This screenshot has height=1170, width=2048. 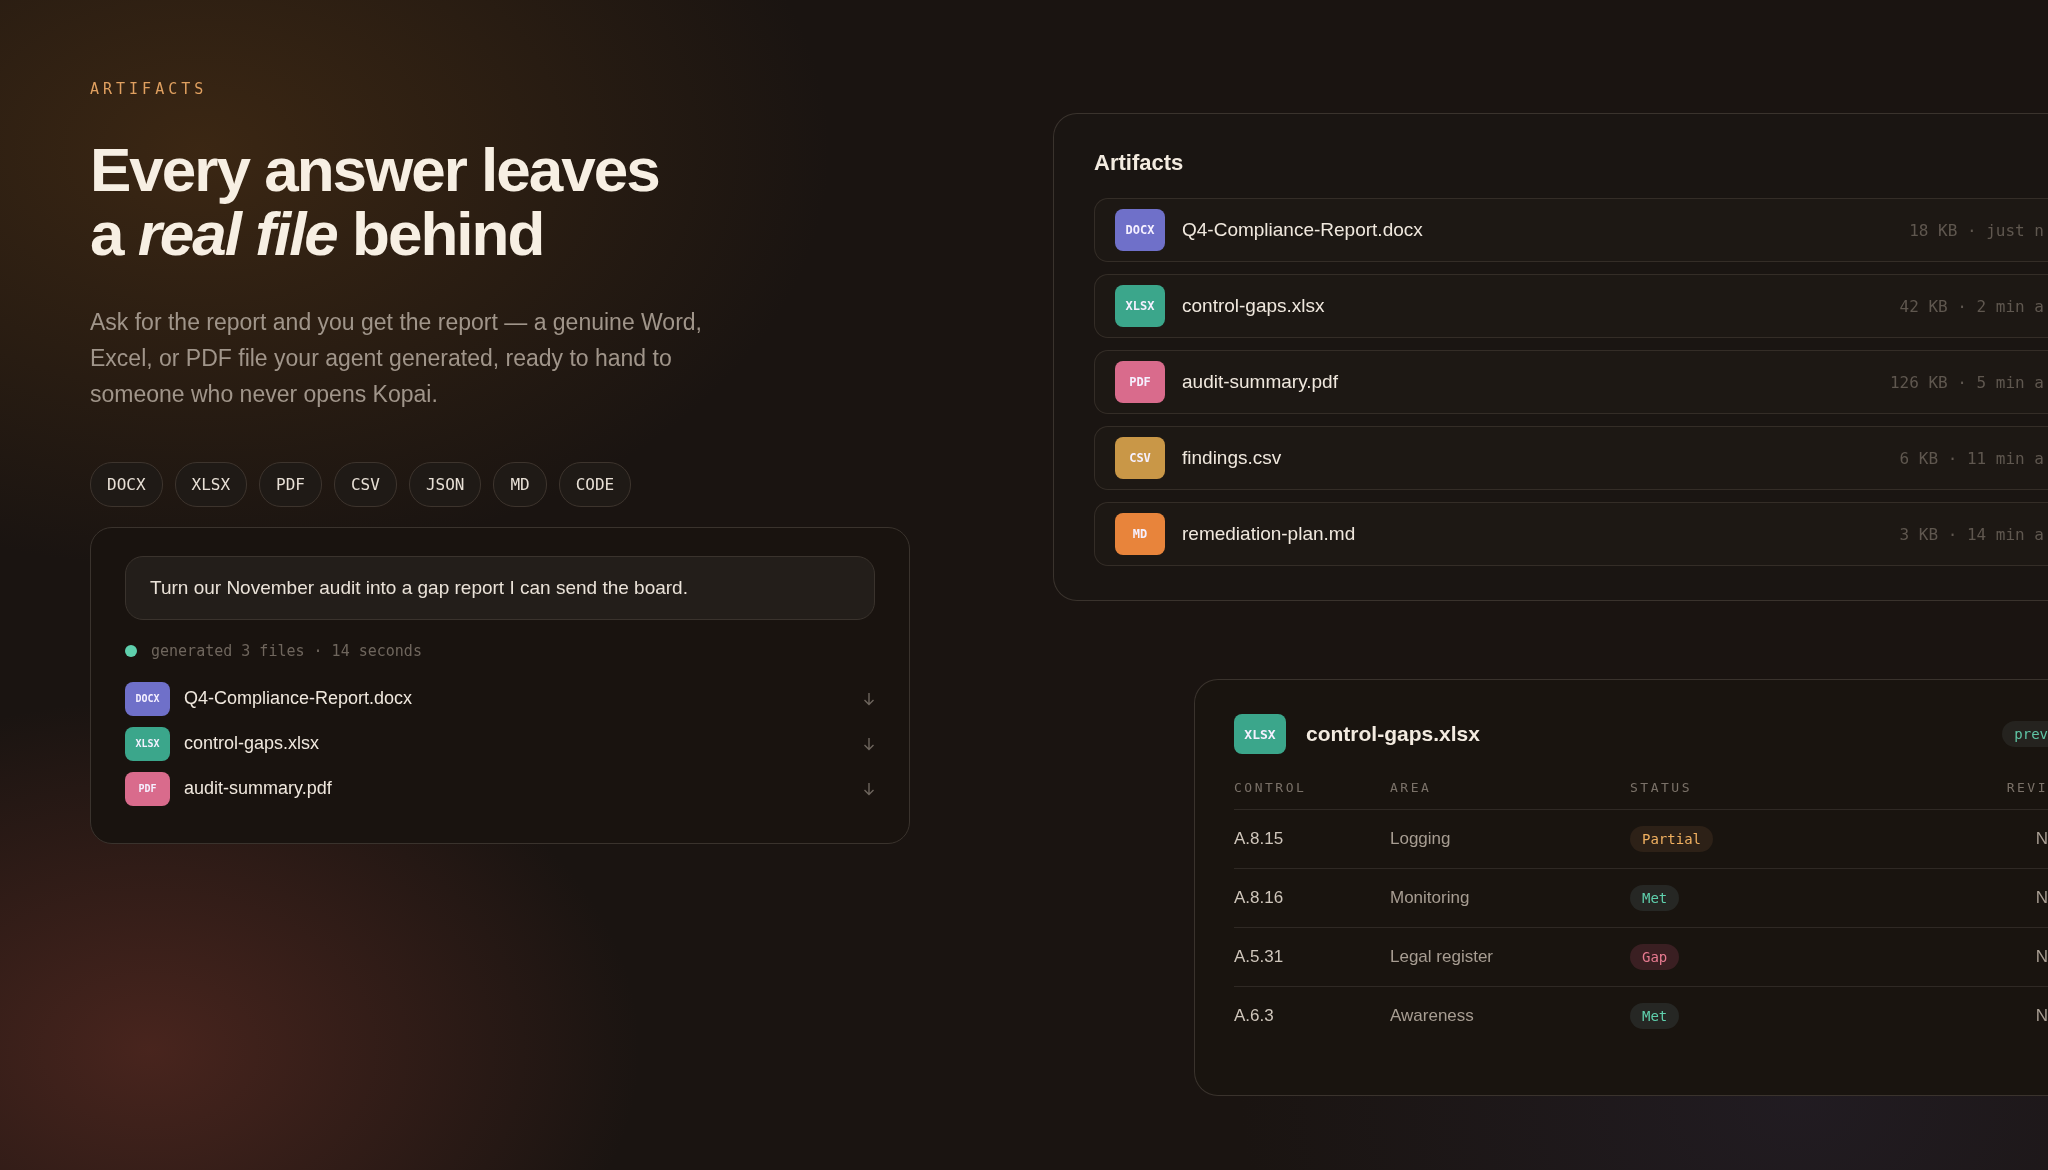 I want to click on intro-paragraph: Ask for the report and you get the report — a genuine Word, Excel, or PDF file your agent generated, ready to hand to someone who never opens Kopai., so click(x=396, y=358).